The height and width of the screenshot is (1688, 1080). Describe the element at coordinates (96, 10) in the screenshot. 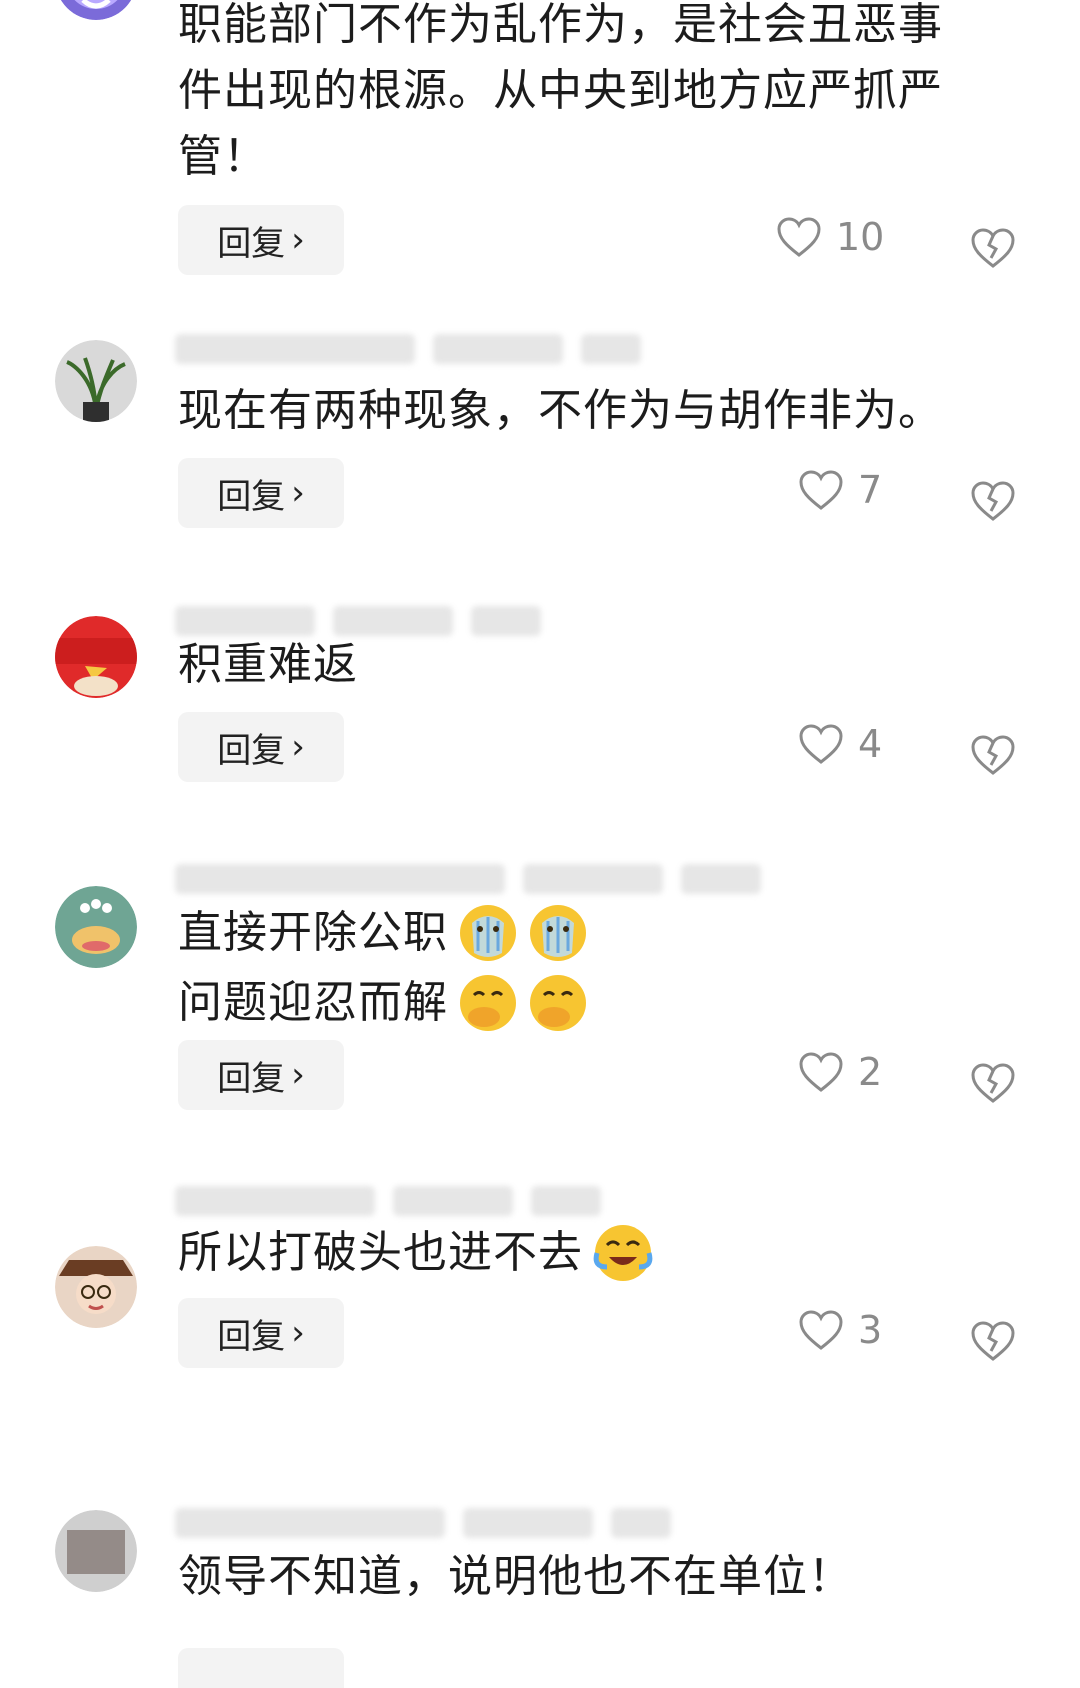

I see `purple-avatar-icon` at that location.